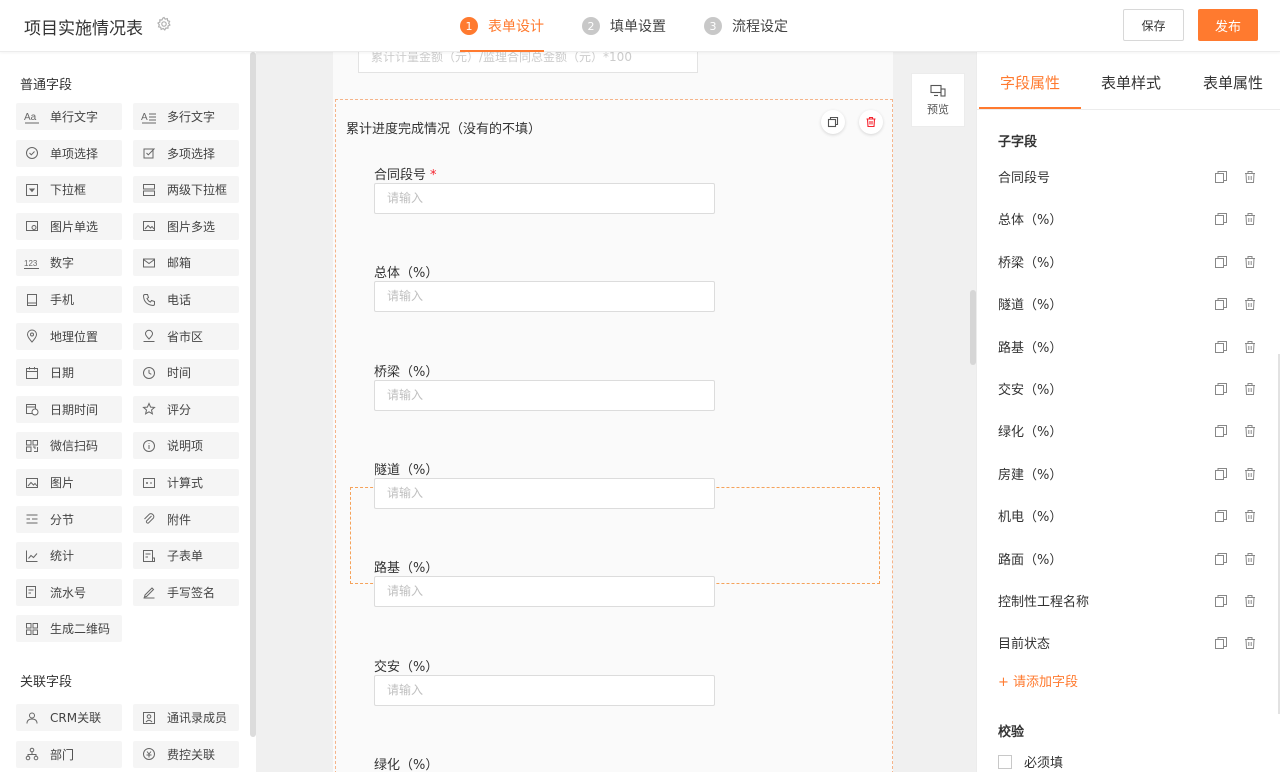  I want to click on palette-item: Aa 单行文字, so click(69, 116).